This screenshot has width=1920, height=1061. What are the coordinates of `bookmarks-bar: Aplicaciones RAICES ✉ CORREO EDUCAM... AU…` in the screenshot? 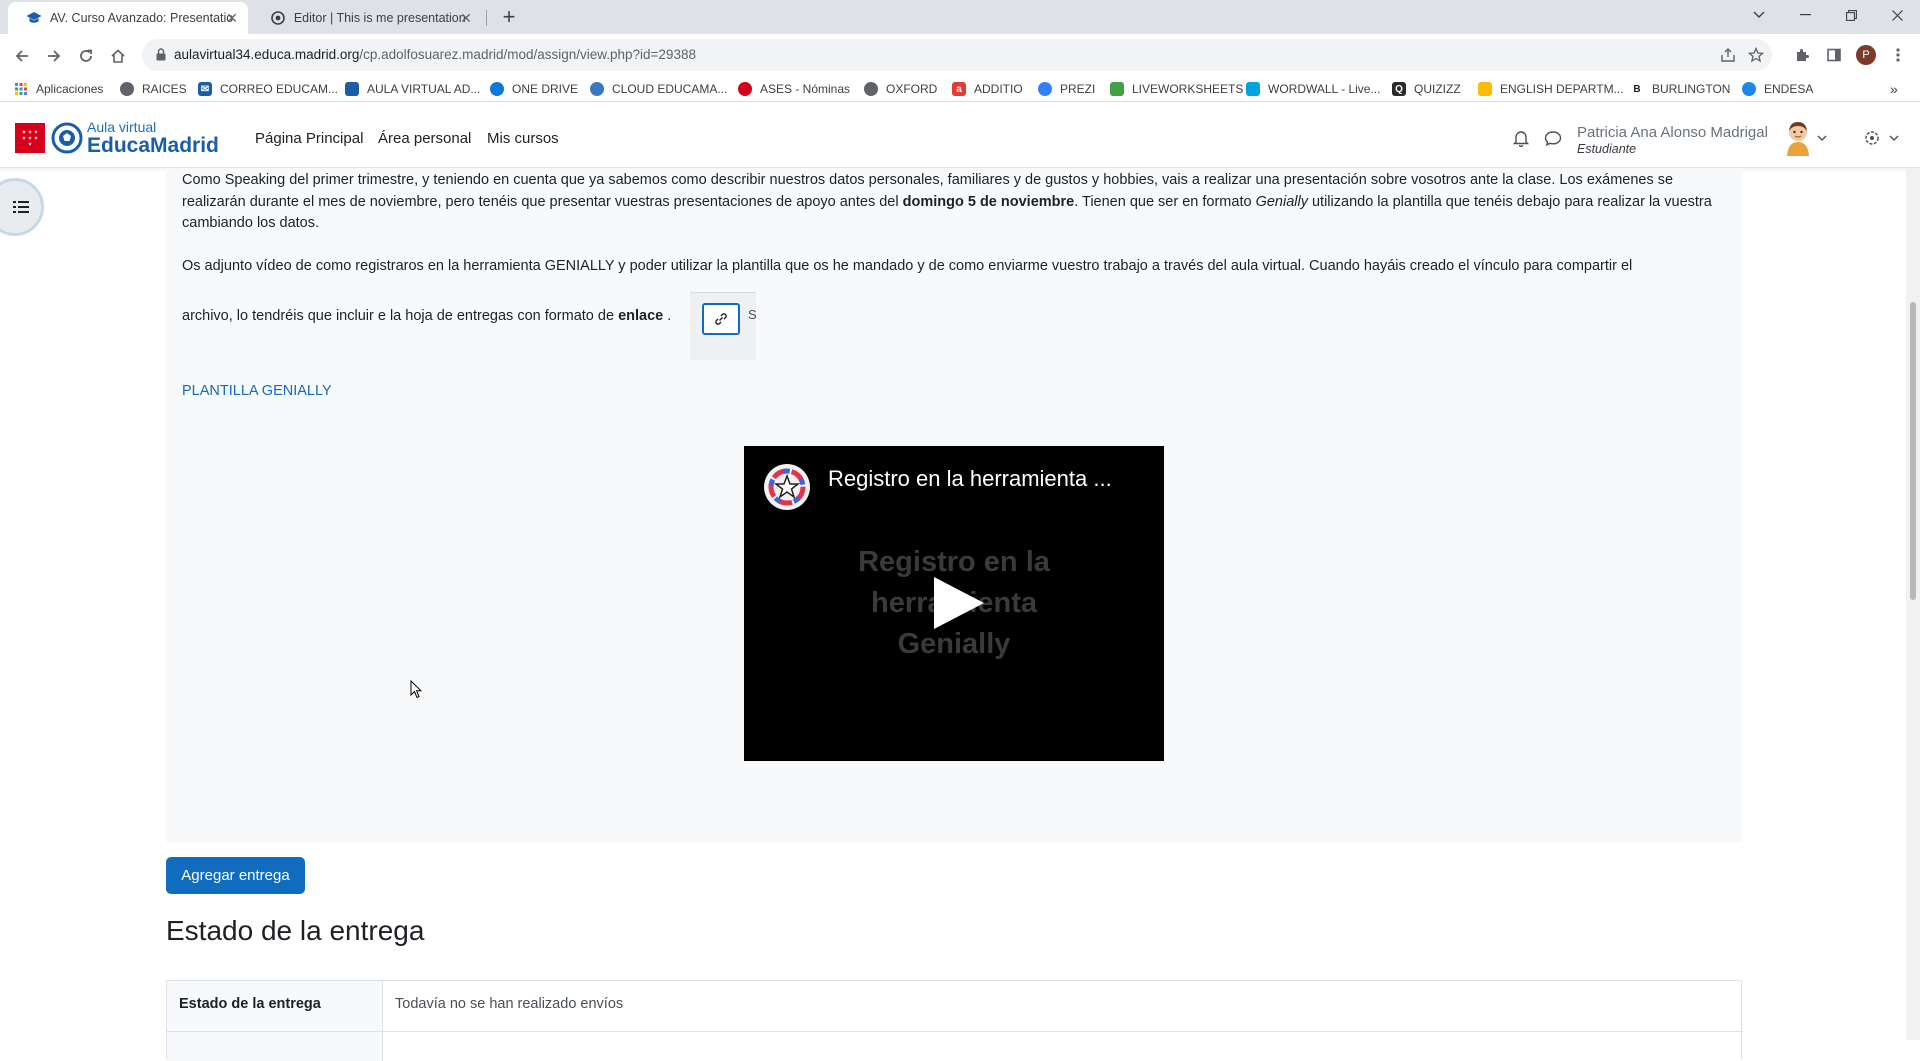 It's located at (960, 89).